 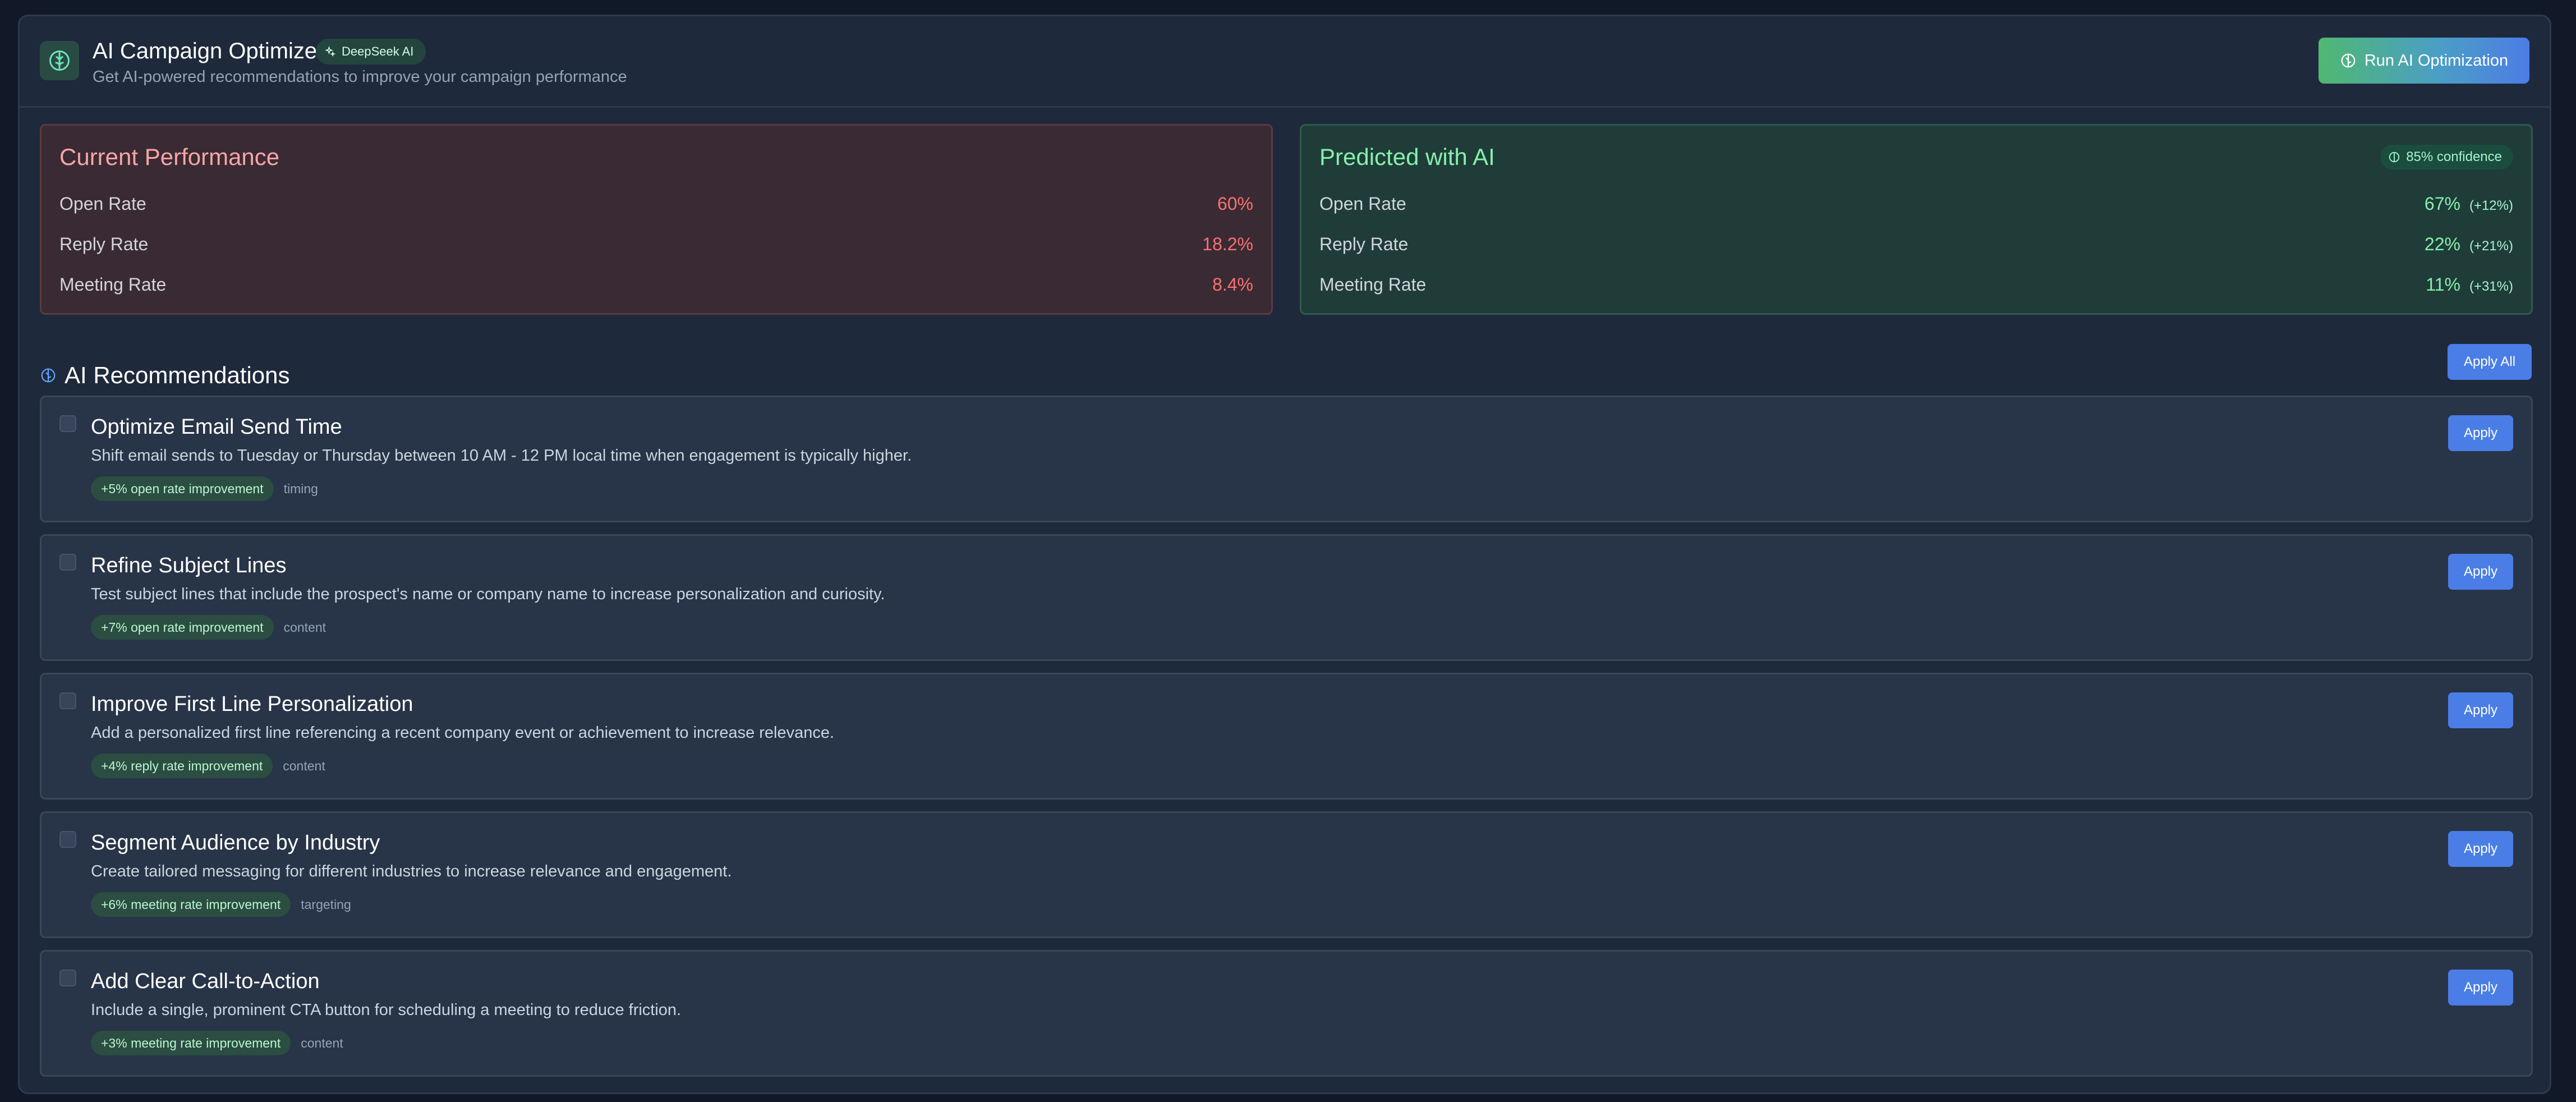 What do you see at coordinates (1916, 284) in the screenshot?
I see `metric-row-meeting-rate: Meeting Rate 11% (+31%)` at bounding box center [1916, 284].